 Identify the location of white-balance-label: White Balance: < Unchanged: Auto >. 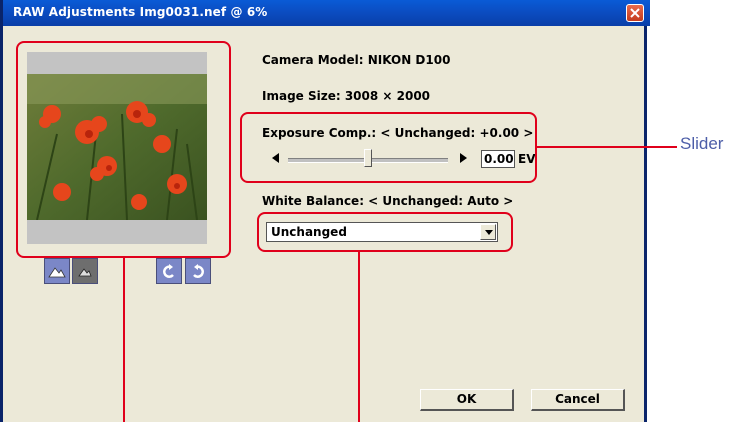
(388, 201).